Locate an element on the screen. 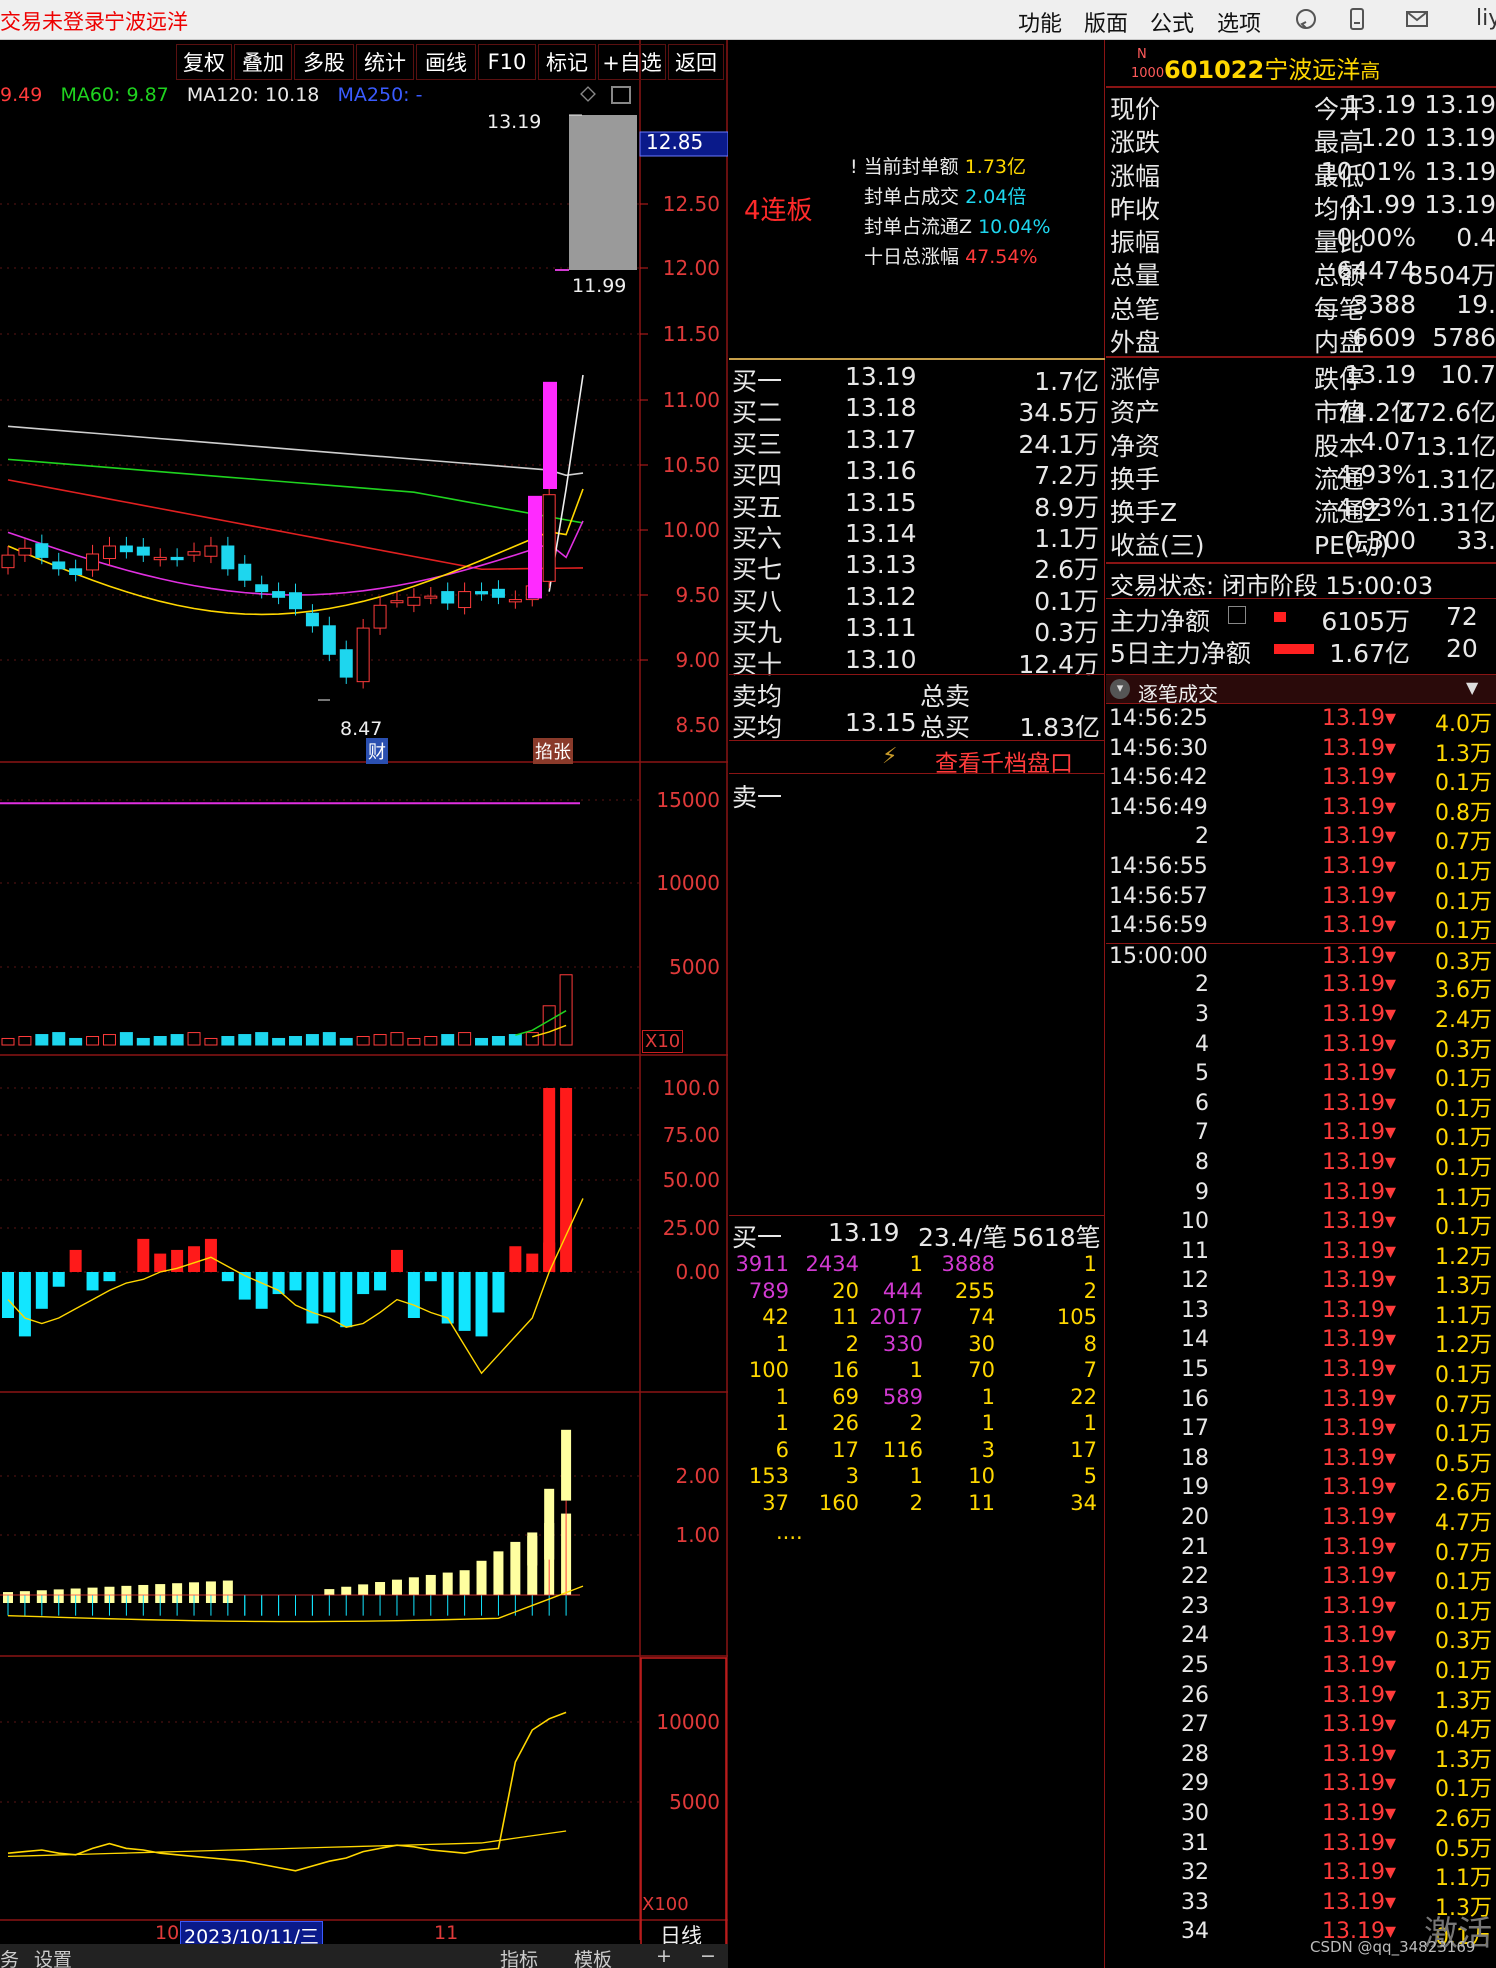 Image resolution: width=1496 pixels, height=1968 pixels. tick-row: 2 13.19▾ 0.7万 is located at coordinates (1301, 839).